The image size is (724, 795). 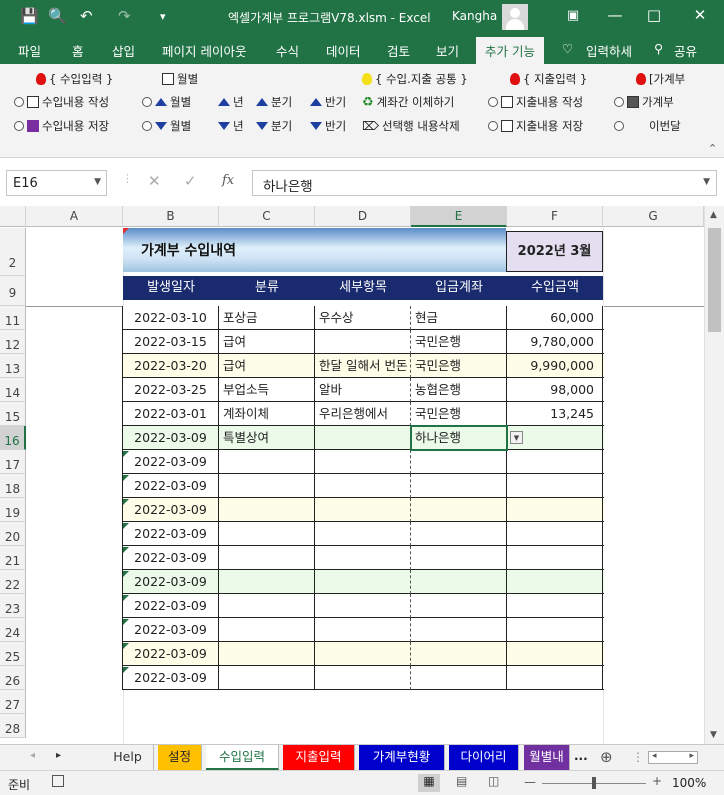 I want to click on enter-icon: ✓, so click(x=190, y=181).